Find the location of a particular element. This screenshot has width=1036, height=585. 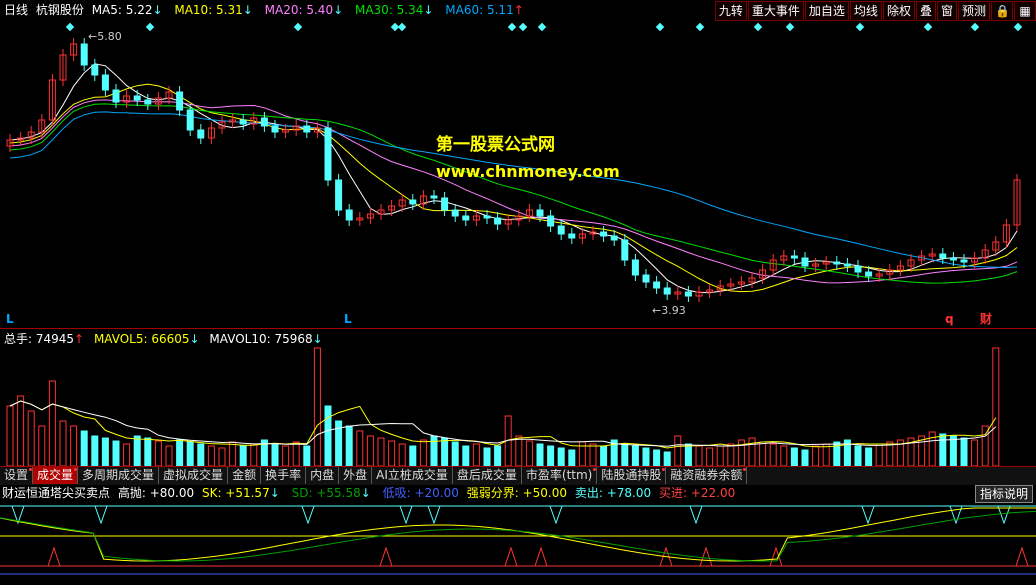

low-price-label: ←3.93 is located at coordinates (669, 310).